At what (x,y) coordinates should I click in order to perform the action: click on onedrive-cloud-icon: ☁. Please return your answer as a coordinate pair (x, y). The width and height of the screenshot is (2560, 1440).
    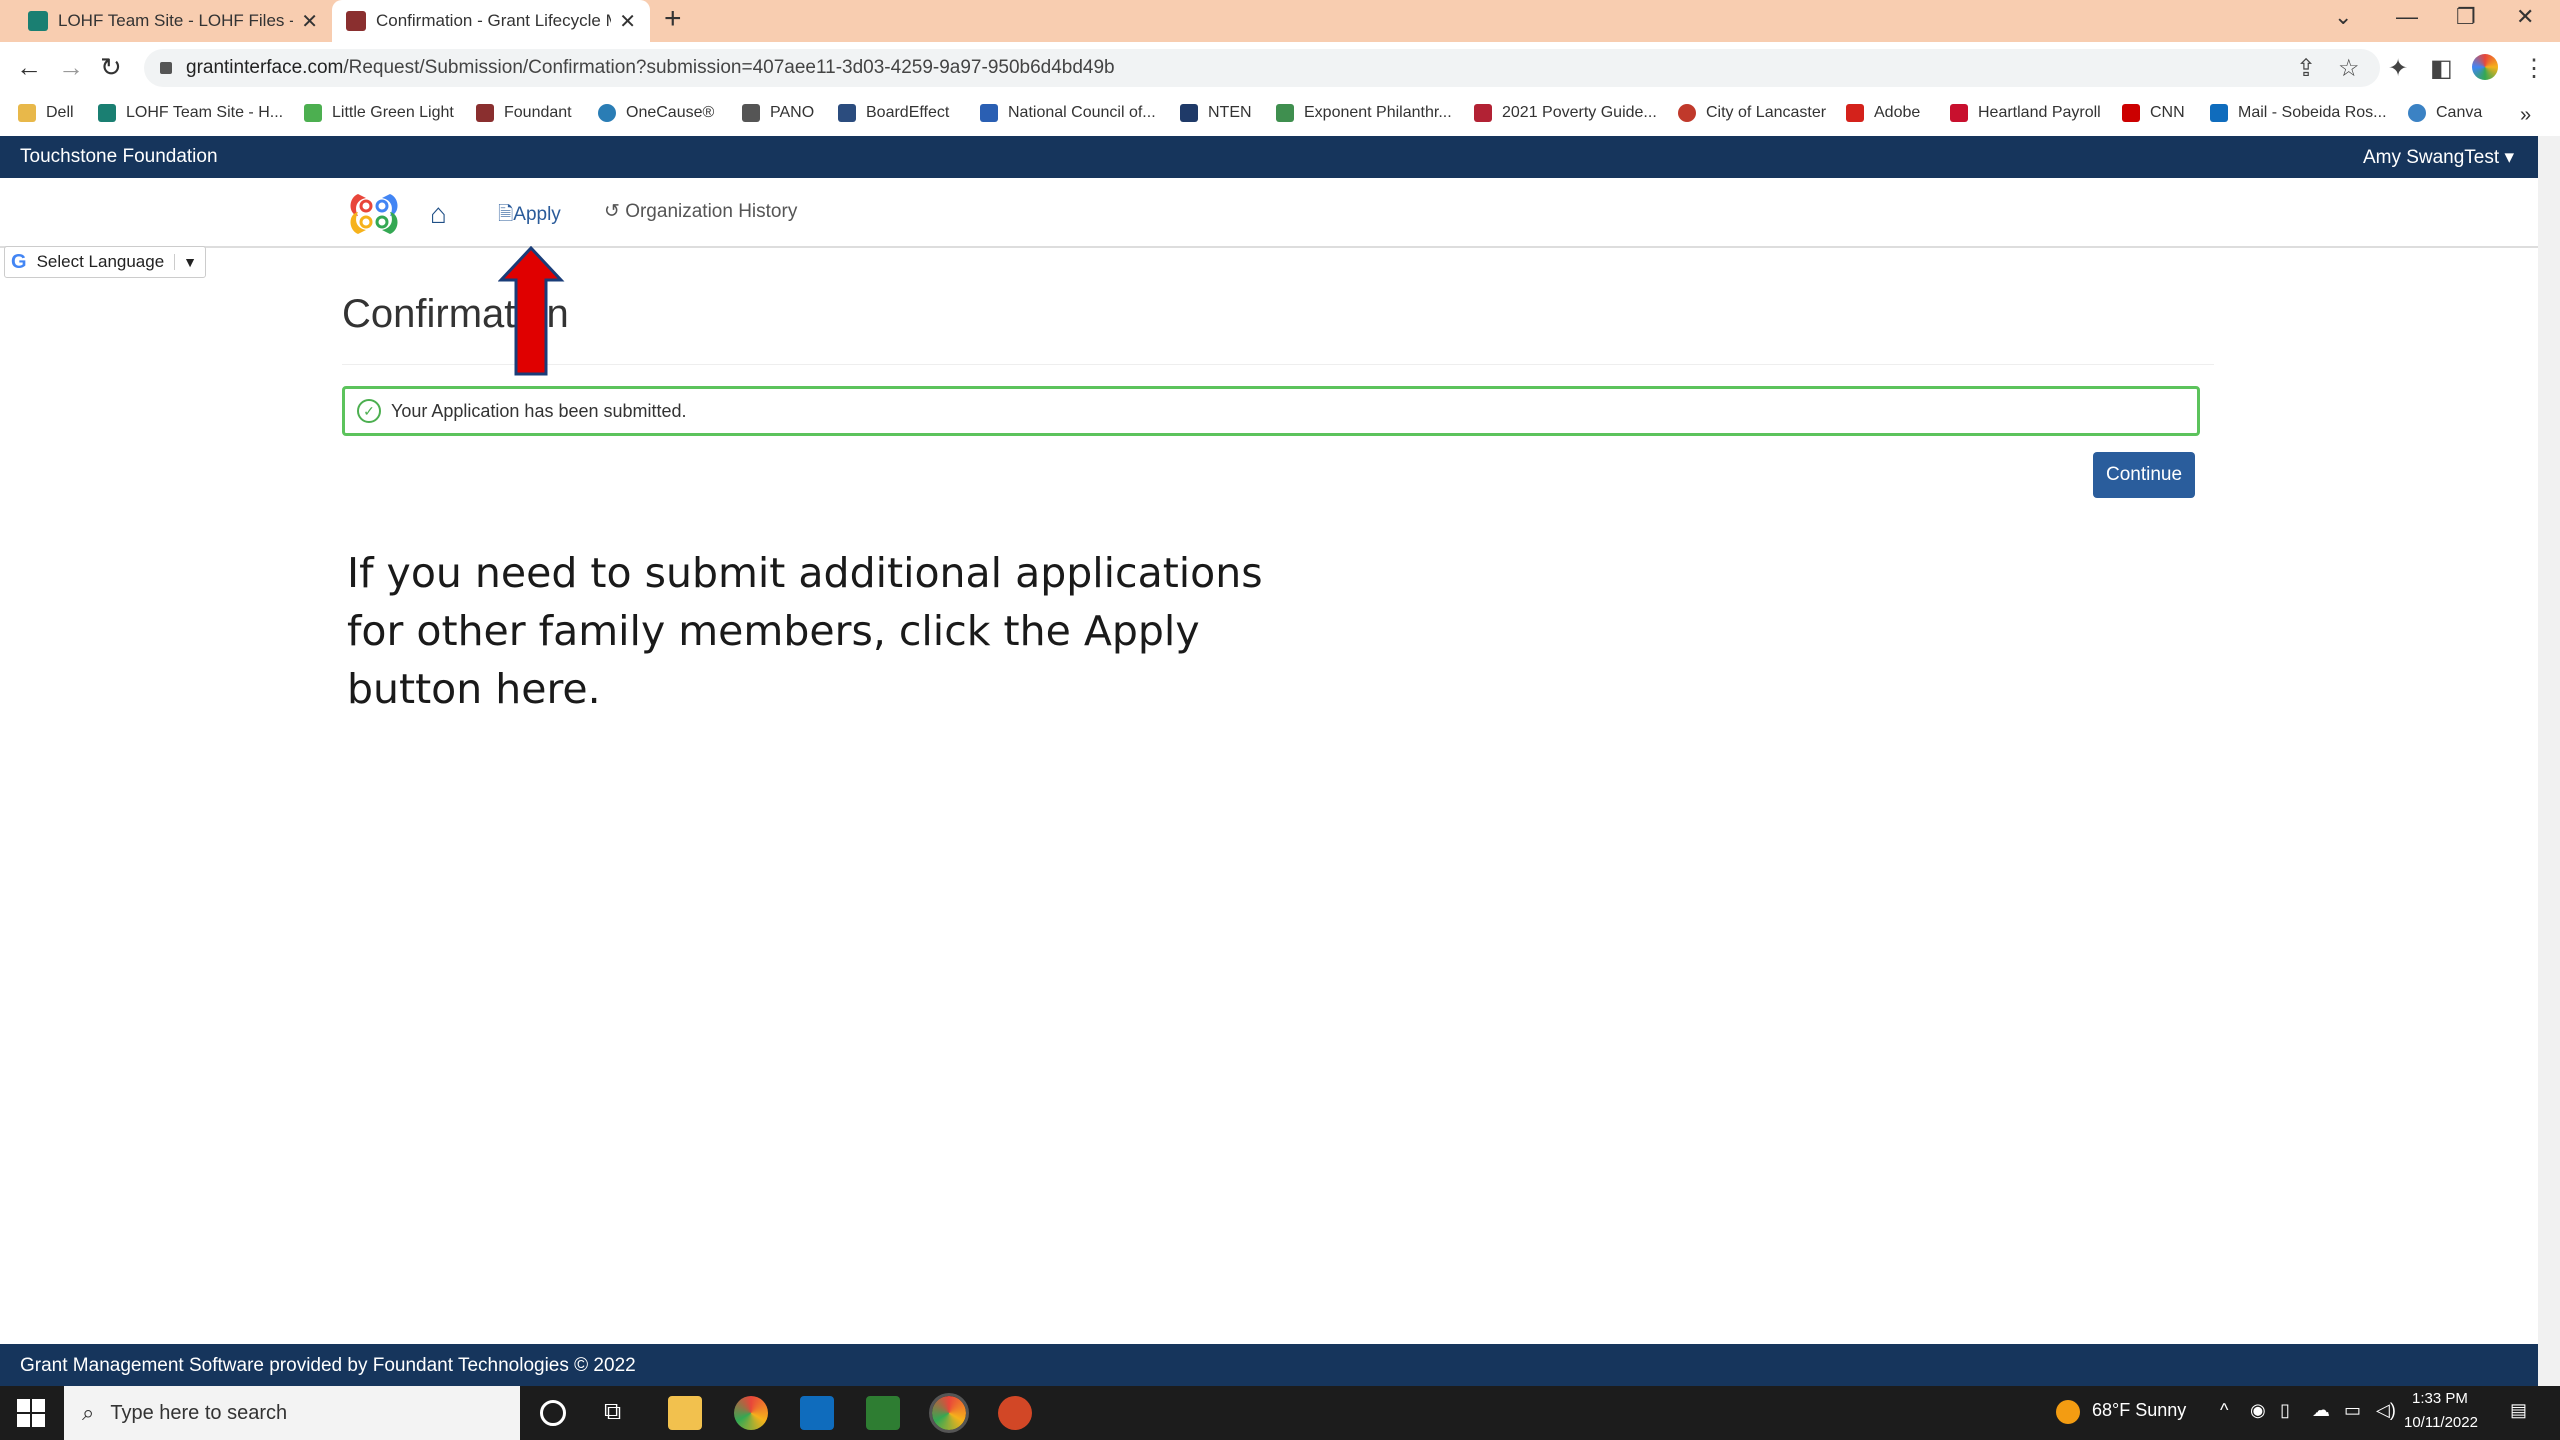
    Looking at the image, I should click on (2321, 1410).